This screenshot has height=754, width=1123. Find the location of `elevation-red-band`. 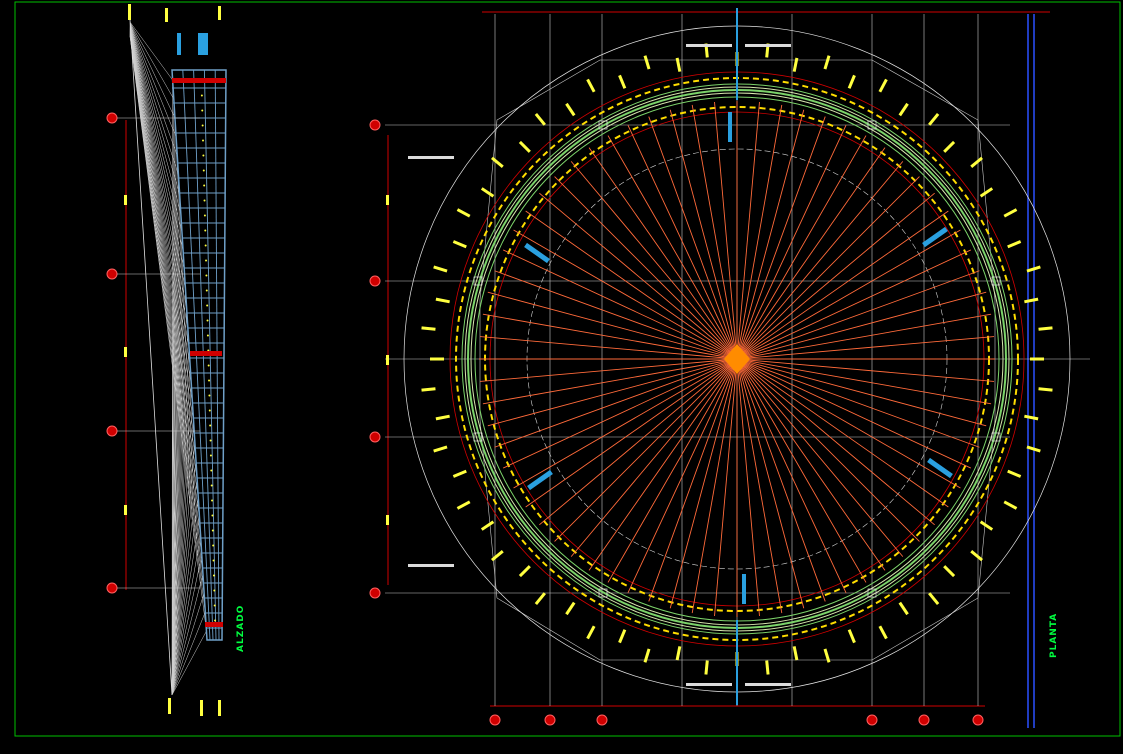

elevation-red-band is located at coordinates (206, 353).